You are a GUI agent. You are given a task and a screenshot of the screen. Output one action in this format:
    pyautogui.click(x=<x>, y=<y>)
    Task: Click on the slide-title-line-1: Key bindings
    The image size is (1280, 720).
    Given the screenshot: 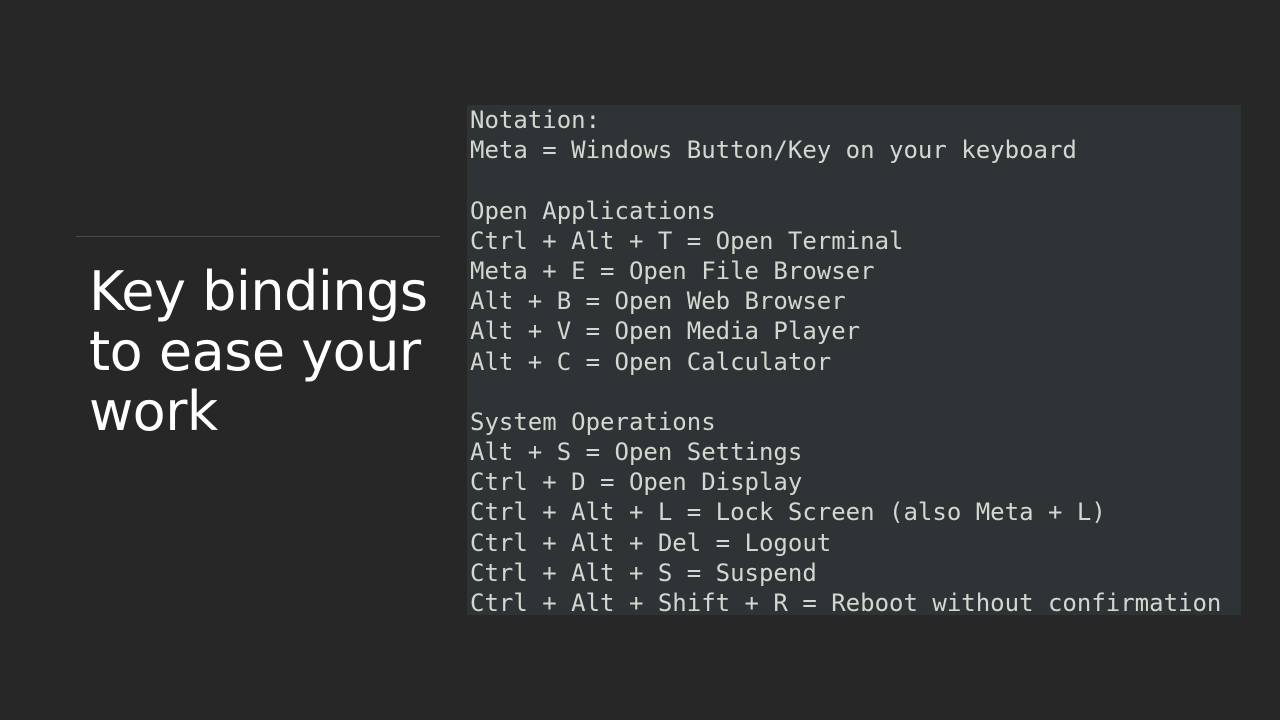 What is the action you would take?
    pyautogui.click(x=258, y=291)
    